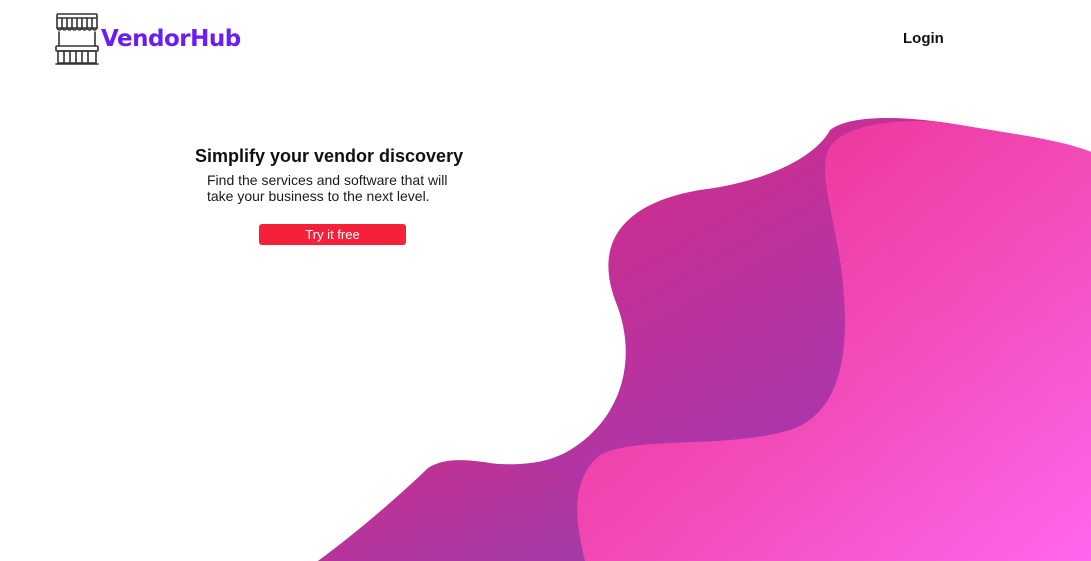 This screenshot has height=561, width=1091. I want to click on site-header: VendorHub Login, so click(545, 40).